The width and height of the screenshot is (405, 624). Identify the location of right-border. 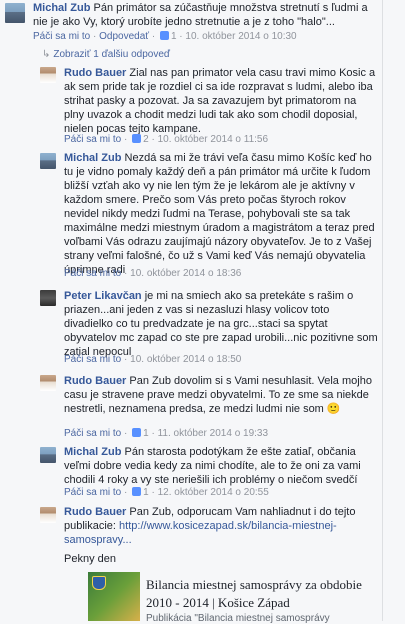
(382, 310).